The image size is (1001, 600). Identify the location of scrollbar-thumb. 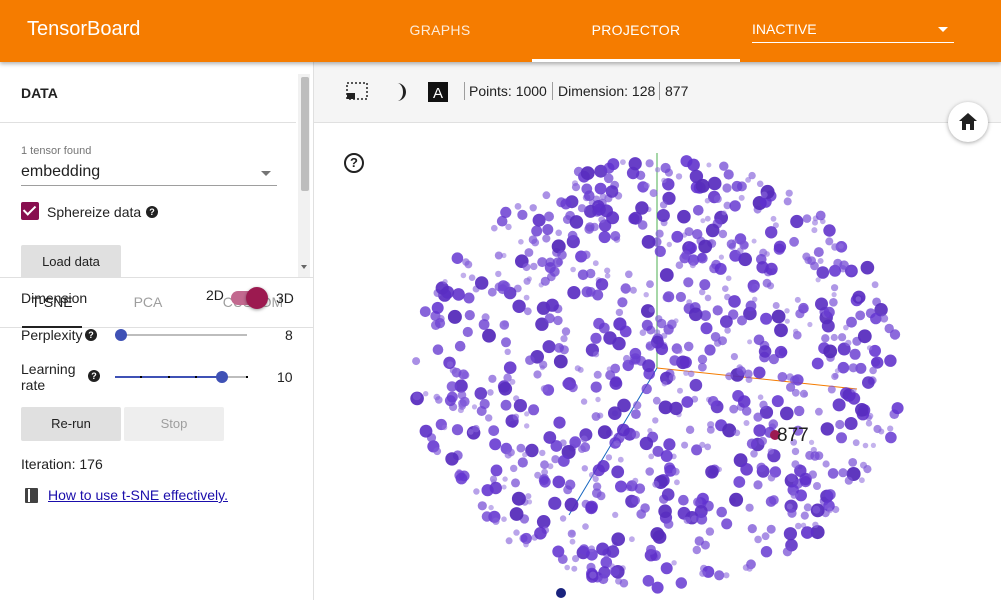
(305, 134).